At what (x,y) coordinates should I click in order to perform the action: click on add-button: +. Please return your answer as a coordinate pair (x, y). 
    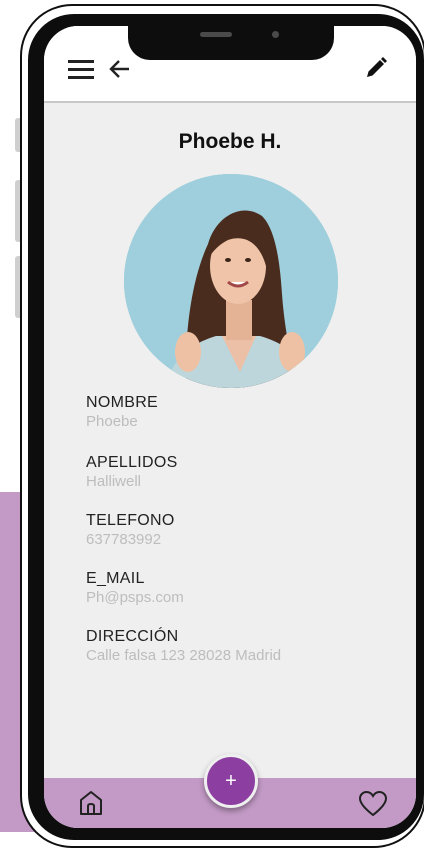
    Looking at the image, I should click on (231, 781).